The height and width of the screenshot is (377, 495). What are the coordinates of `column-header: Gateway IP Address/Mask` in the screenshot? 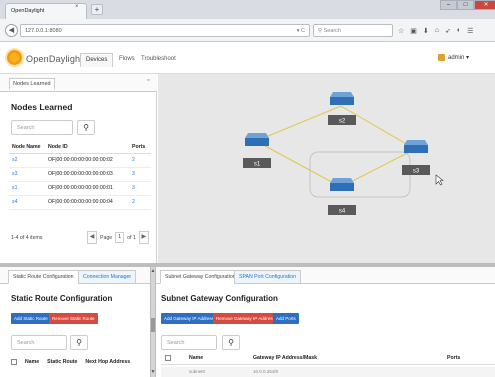 It's located at (285, 358).